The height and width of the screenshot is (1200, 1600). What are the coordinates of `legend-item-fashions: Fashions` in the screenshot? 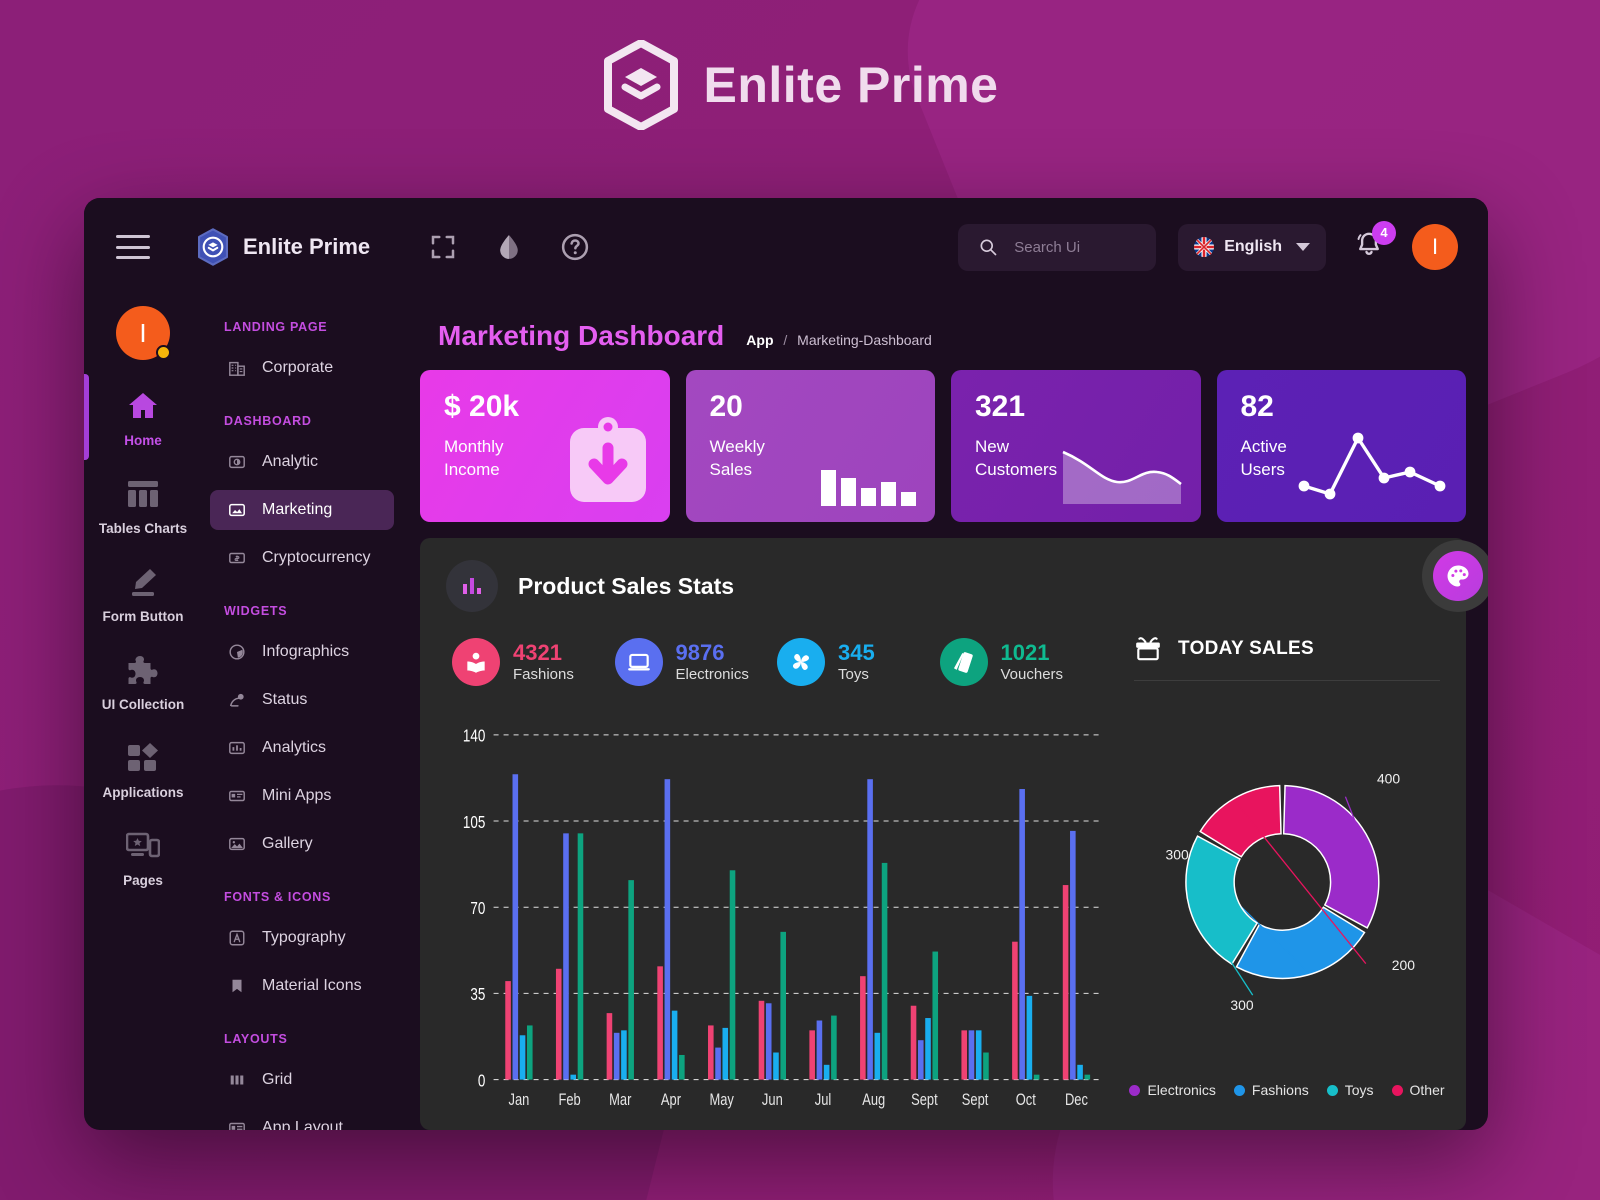 It's located at (1271, 1090).